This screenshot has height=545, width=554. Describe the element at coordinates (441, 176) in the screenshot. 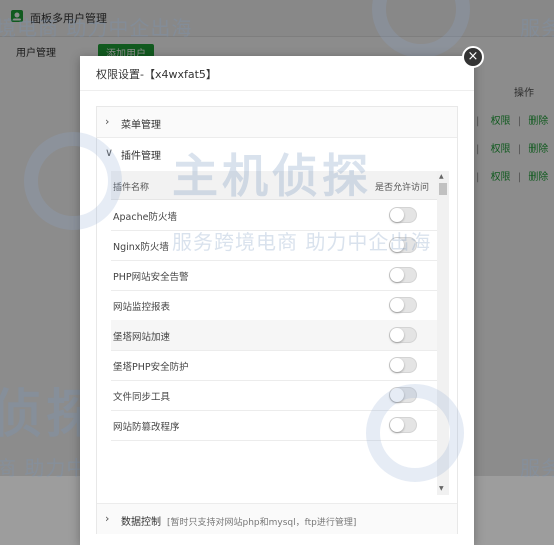

I see `scroll-up-icon: ▲` at that location.